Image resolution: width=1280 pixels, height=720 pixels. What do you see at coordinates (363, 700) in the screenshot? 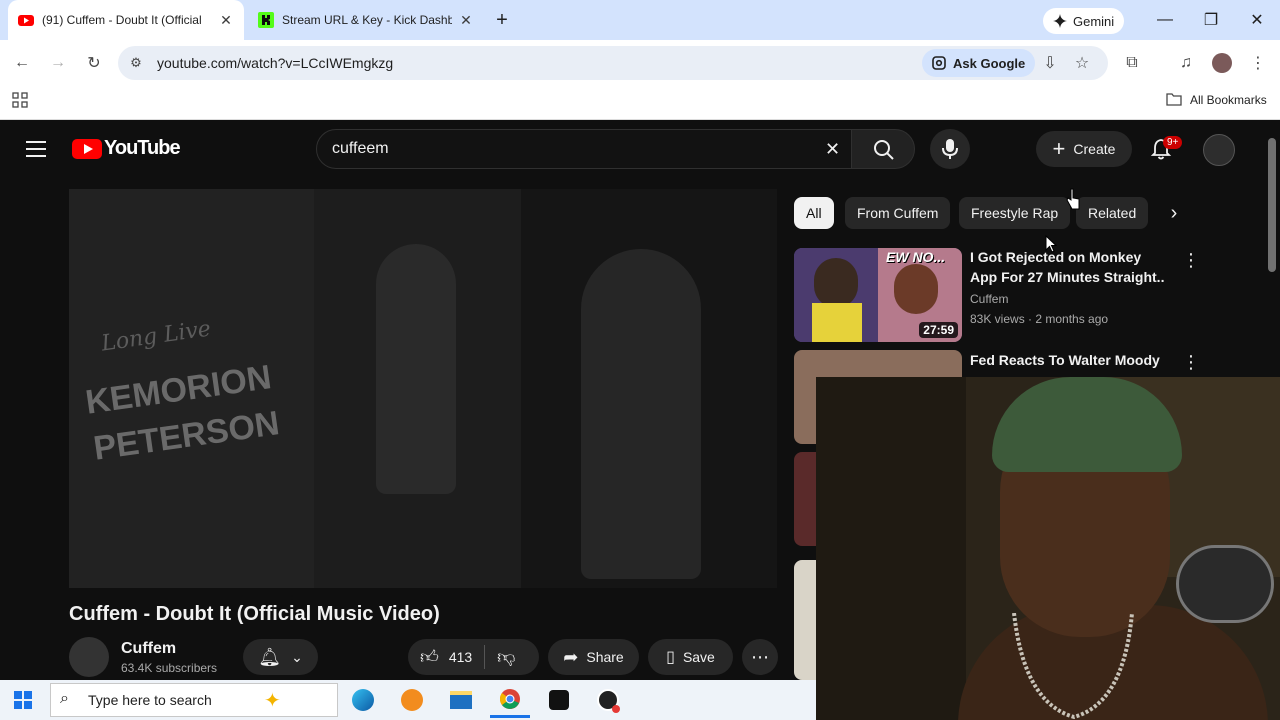
I see `edge-icon` at bounding box center [363, 700].